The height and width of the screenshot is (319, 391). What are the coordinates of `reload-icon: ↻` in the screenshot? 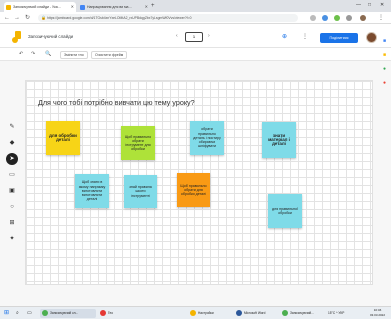 It's located at (27, 18).